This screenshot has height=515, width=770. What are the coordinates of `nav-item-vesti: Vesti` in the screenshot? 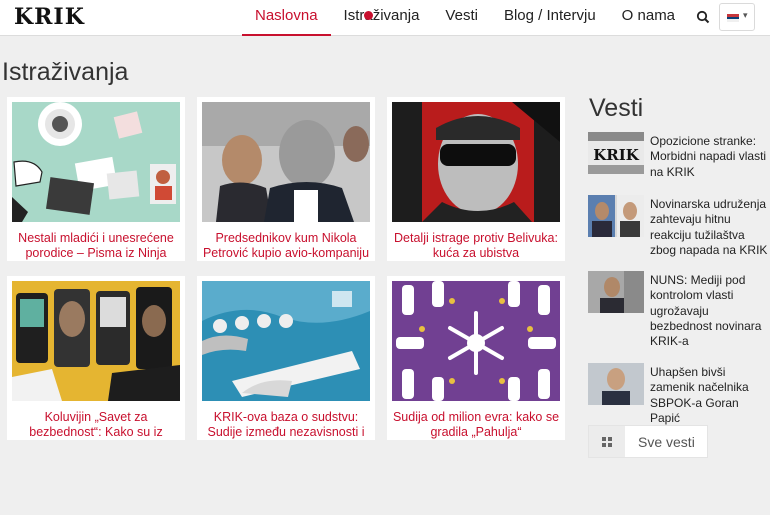 It's located at (461, 18).